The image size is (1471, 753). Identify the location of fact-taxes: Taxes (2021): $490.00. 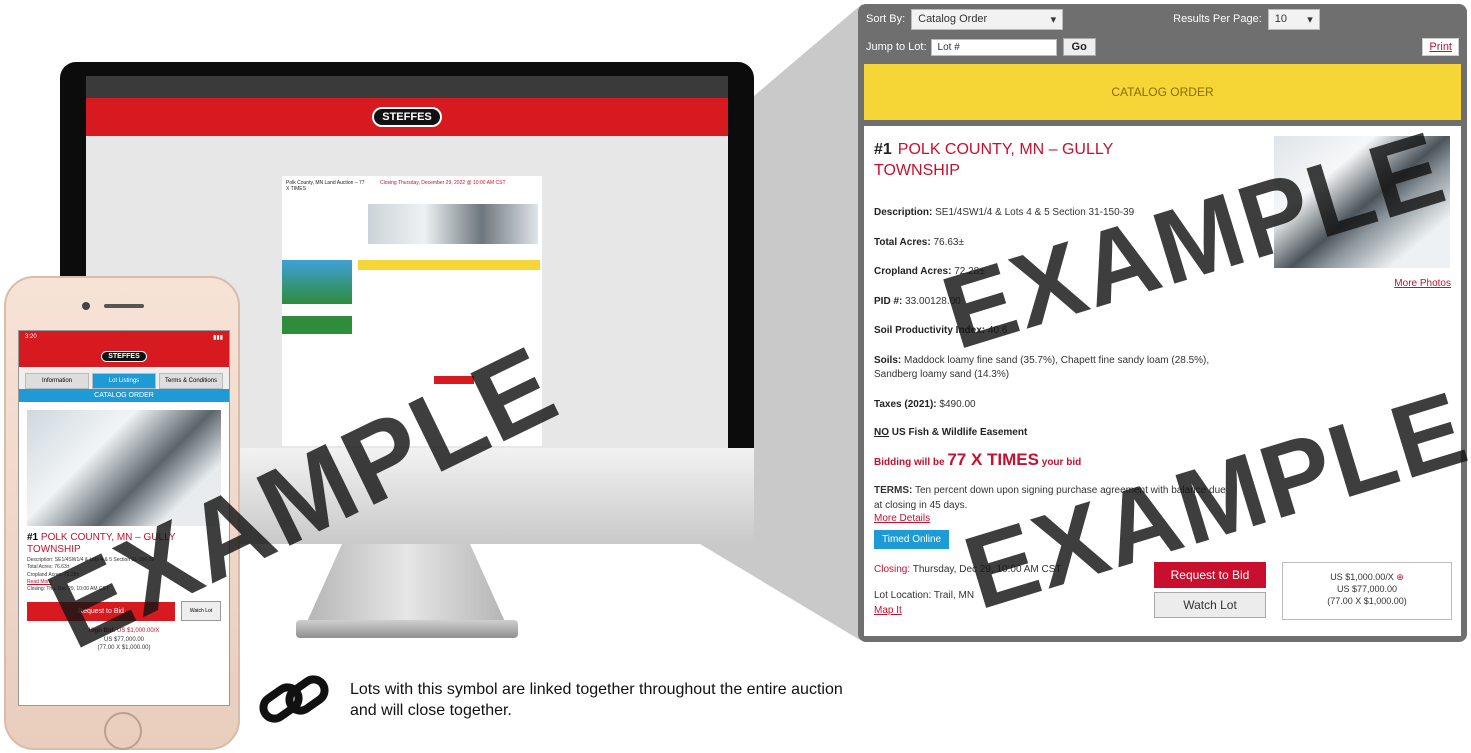
(925, 404).